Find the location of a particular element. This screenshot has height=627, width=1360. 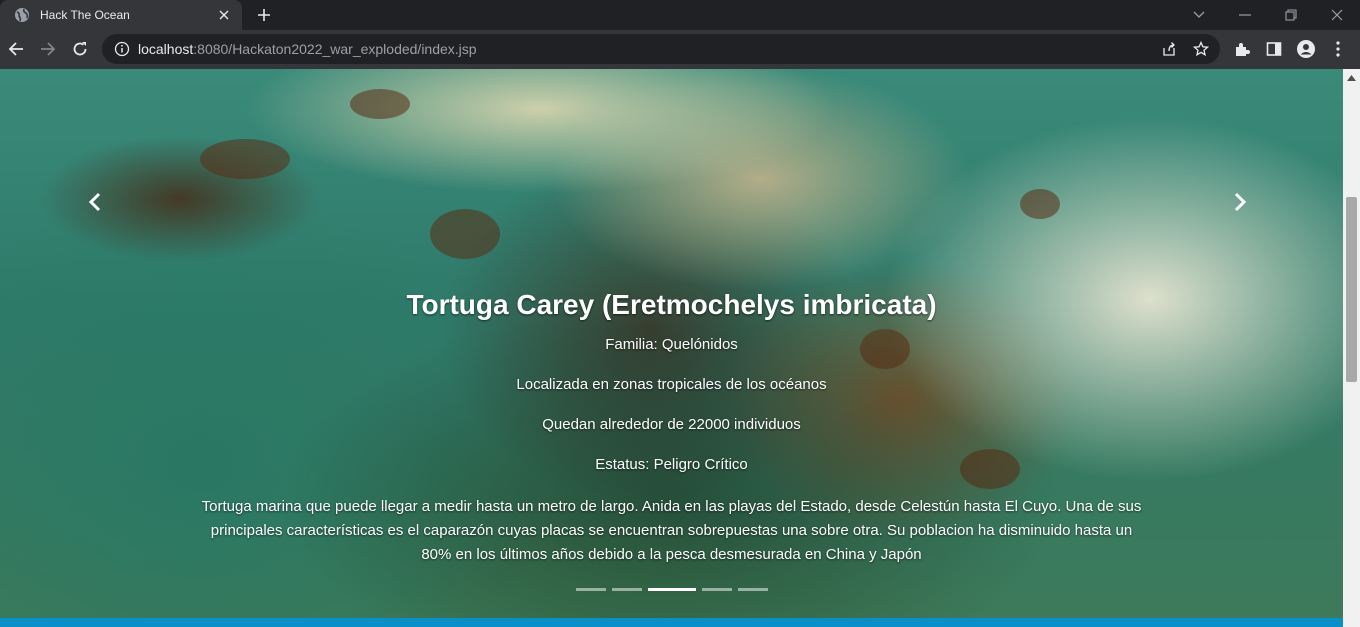

bookmark-star-icon is located at coordinates (1201, 49).